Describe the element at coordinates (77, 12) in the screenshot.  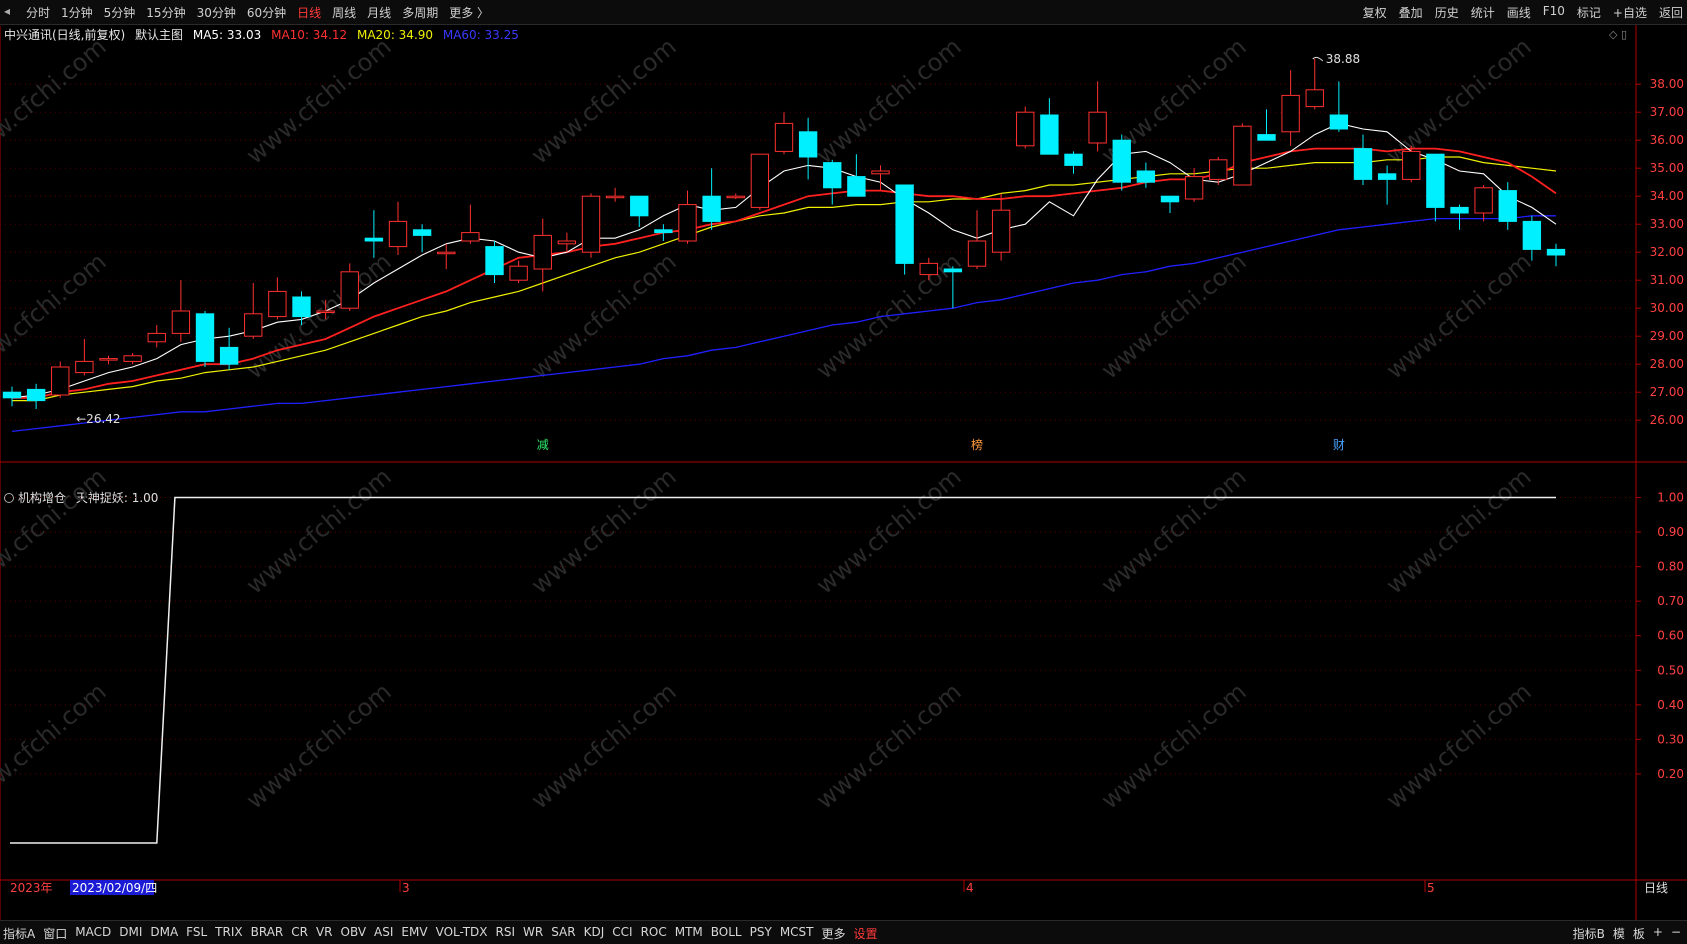
I see `period-tab-1: 1分钟` at that location.